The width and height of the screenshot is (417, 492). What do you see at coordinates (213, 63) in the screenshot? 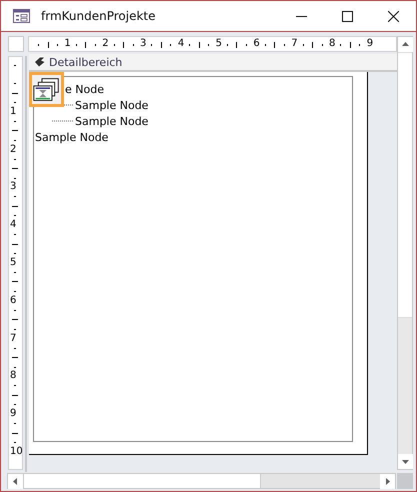
I see `section-header: Detailbereich` at bounding box center [213, 63].